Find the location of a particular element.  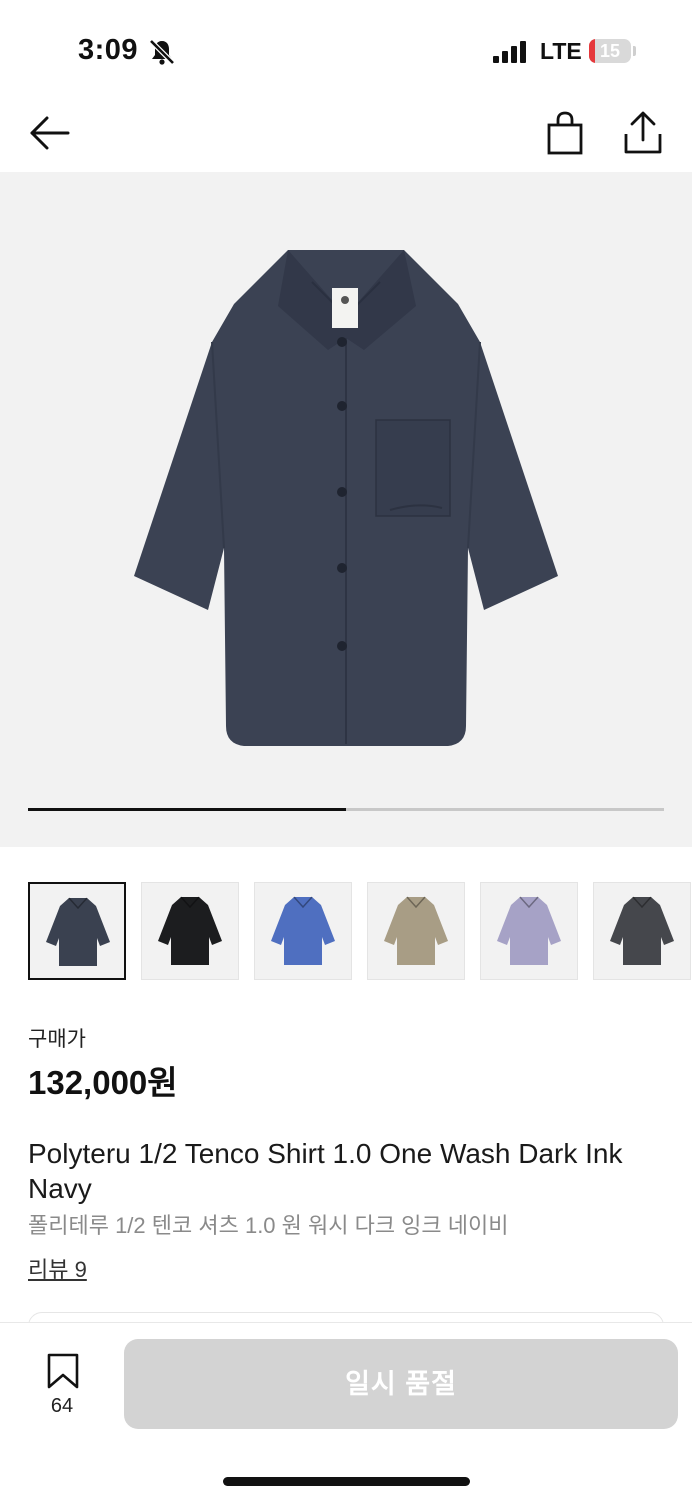

battery-level: 15 is located at coordinates (610, 51).